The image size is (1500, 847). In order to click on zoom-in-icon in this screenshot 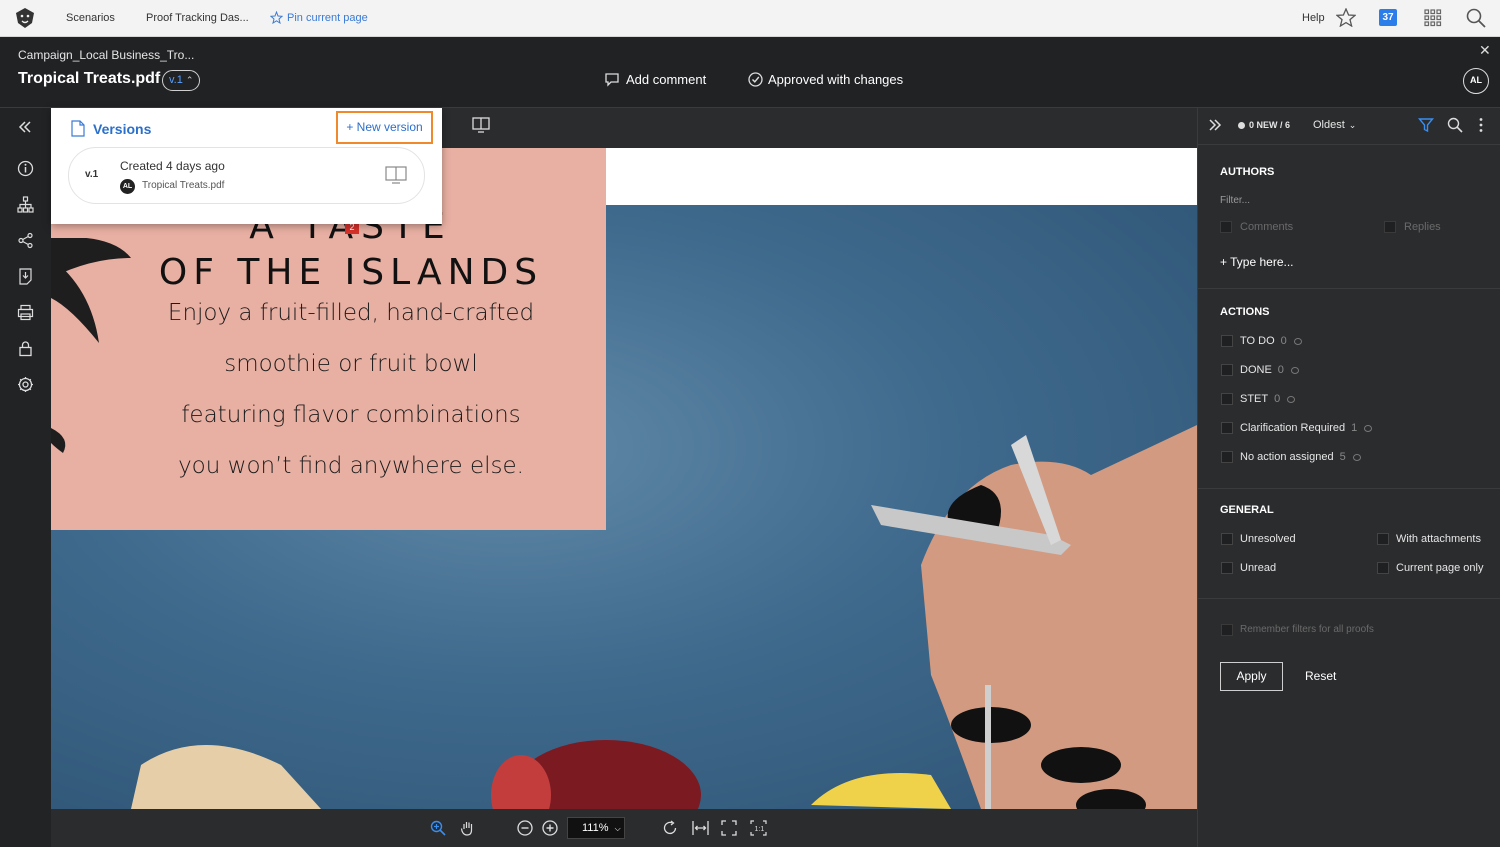, I will do `click(550, 828)`.